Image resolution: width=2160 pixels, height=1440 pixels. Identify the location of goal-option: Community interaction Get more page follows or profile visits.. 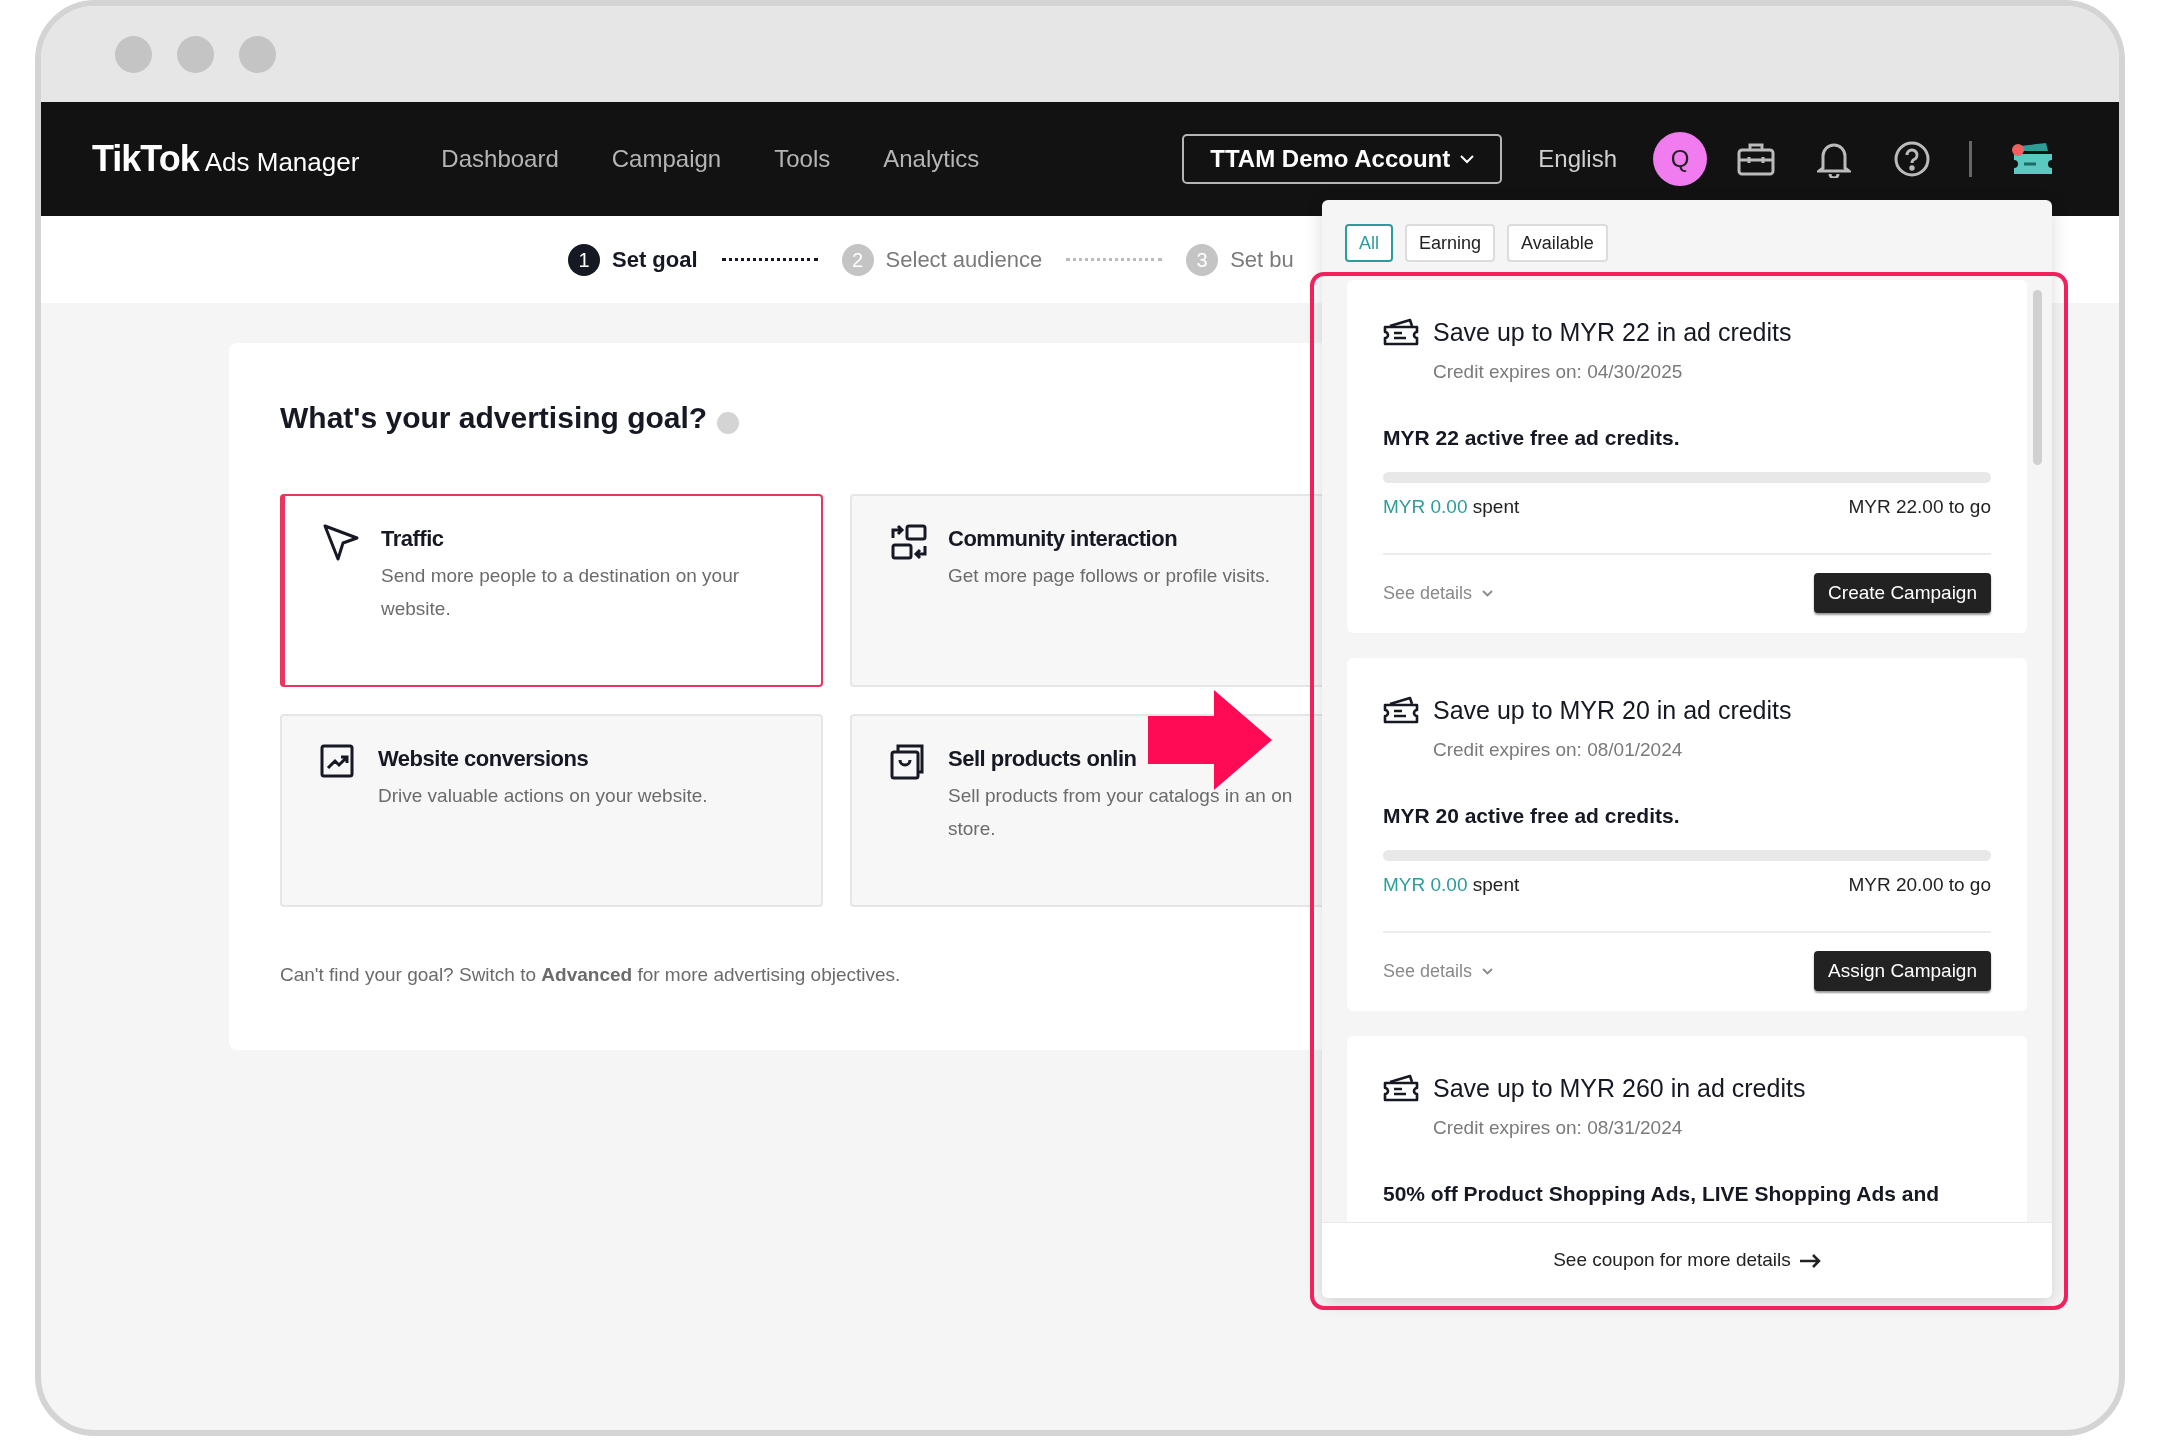
(1086, 590).